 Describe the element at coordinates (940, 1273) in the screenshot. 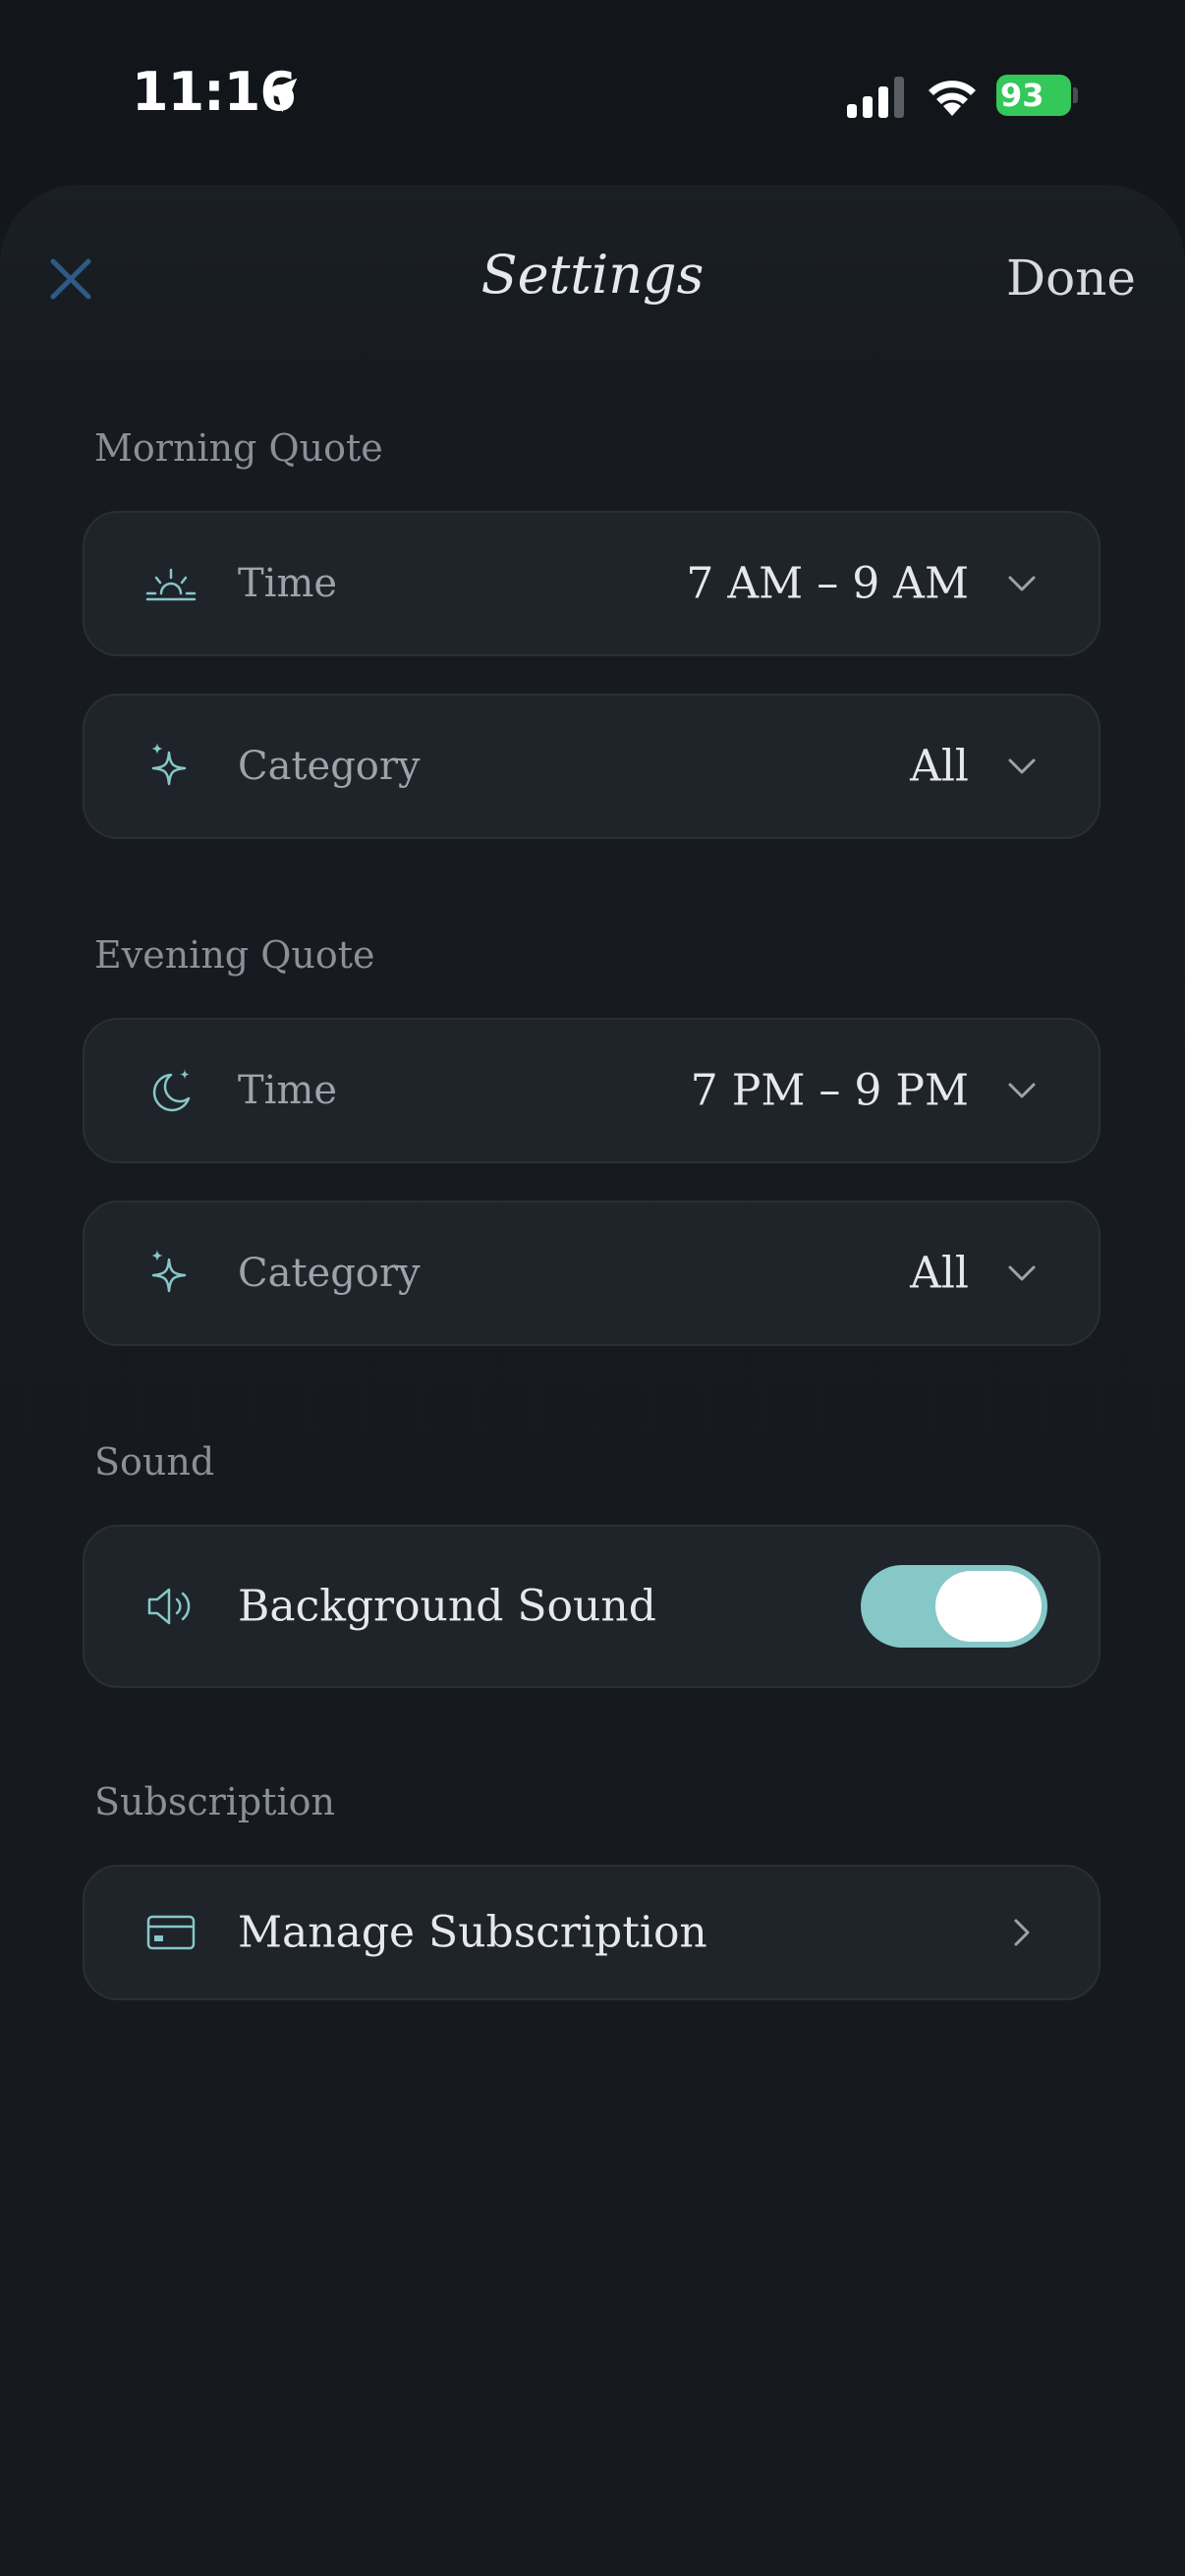

I see `evening-category-value: All` at that location.